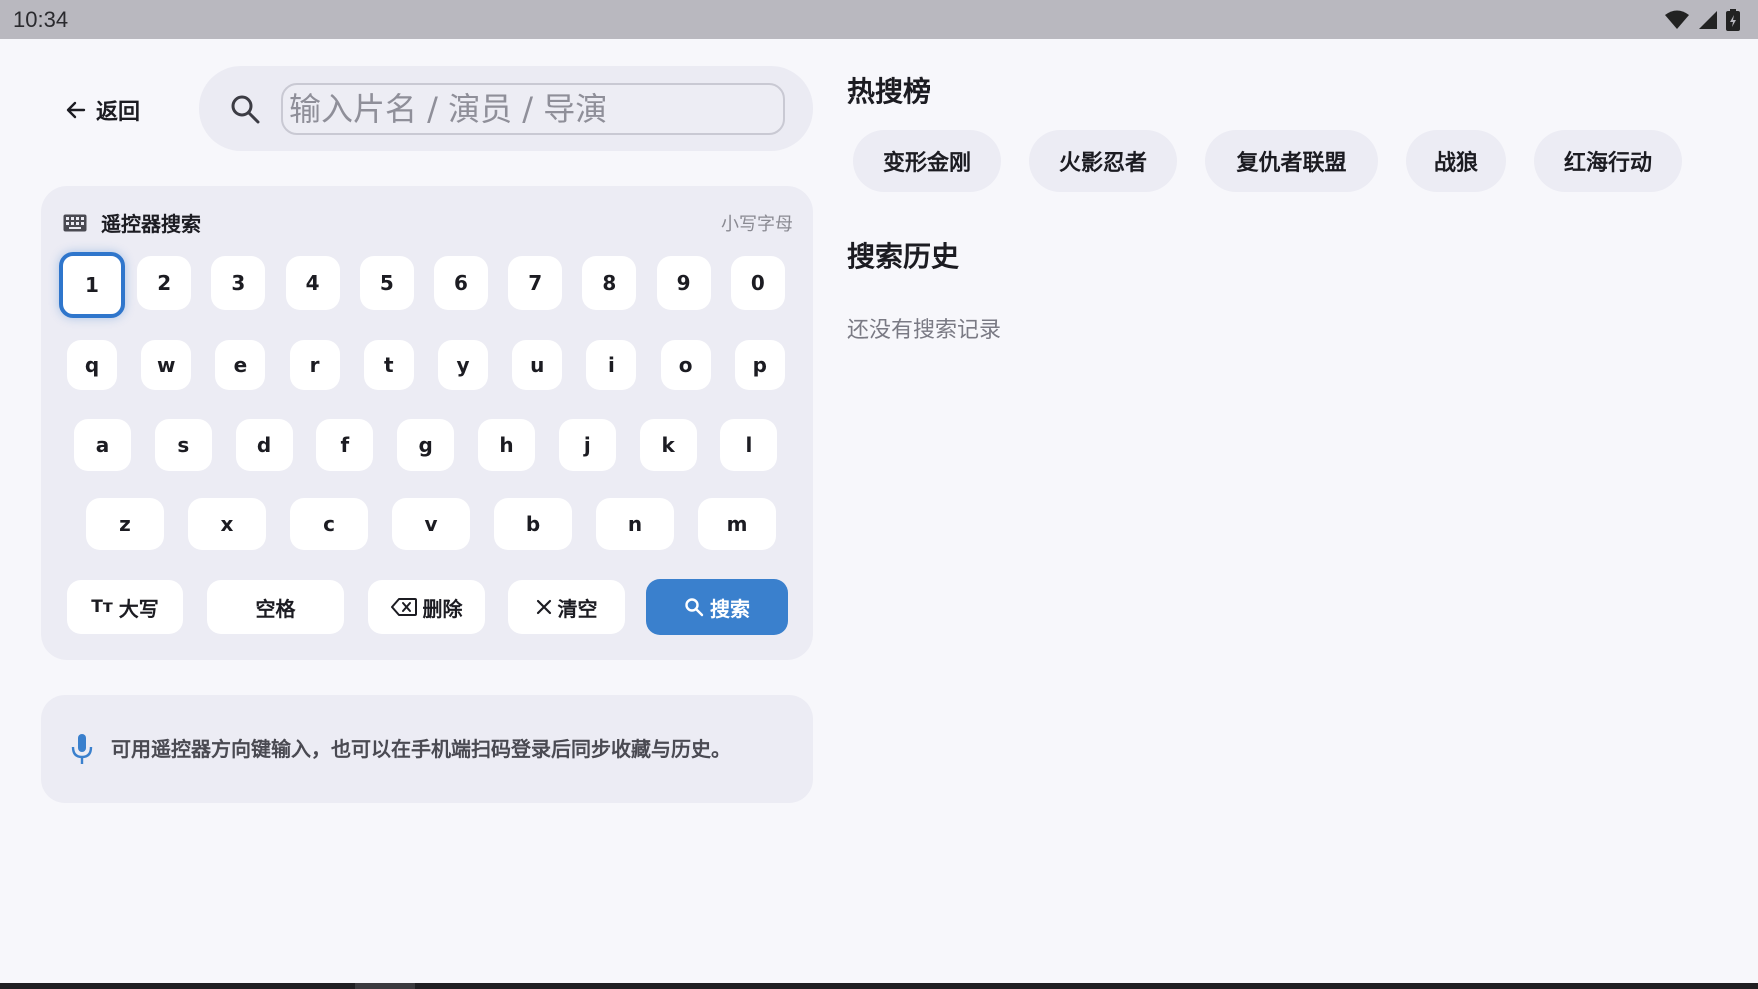 Image resolution: width=1758 pixels, height=989 pixels. What do you see at coordinates (463, 365) in the screenshot?
I see `key-y: y` at bounding box center [463, 365].